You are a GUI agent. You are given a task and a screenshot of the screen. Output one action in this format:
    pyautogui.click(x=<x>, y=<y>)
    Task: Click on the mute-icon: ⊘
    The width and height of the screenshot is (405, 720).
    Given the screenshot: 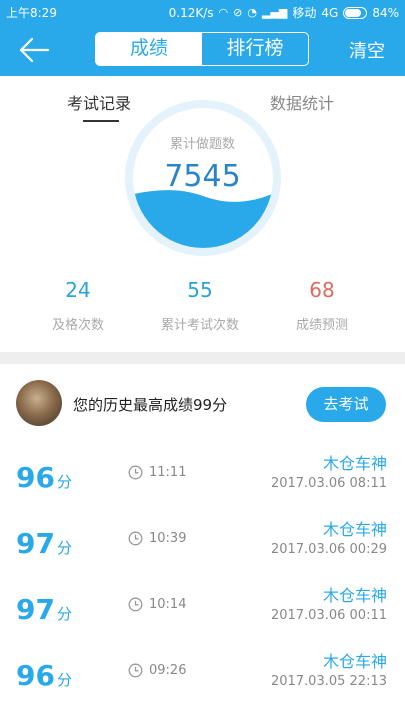 What is the action you would take?
    pyautogui.click(x=238, y=12)
    